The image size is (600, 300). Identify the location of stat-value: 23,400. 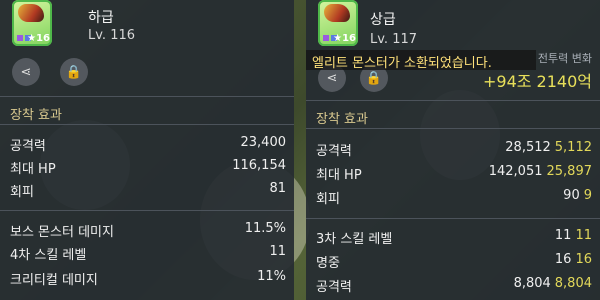
(263, 142).